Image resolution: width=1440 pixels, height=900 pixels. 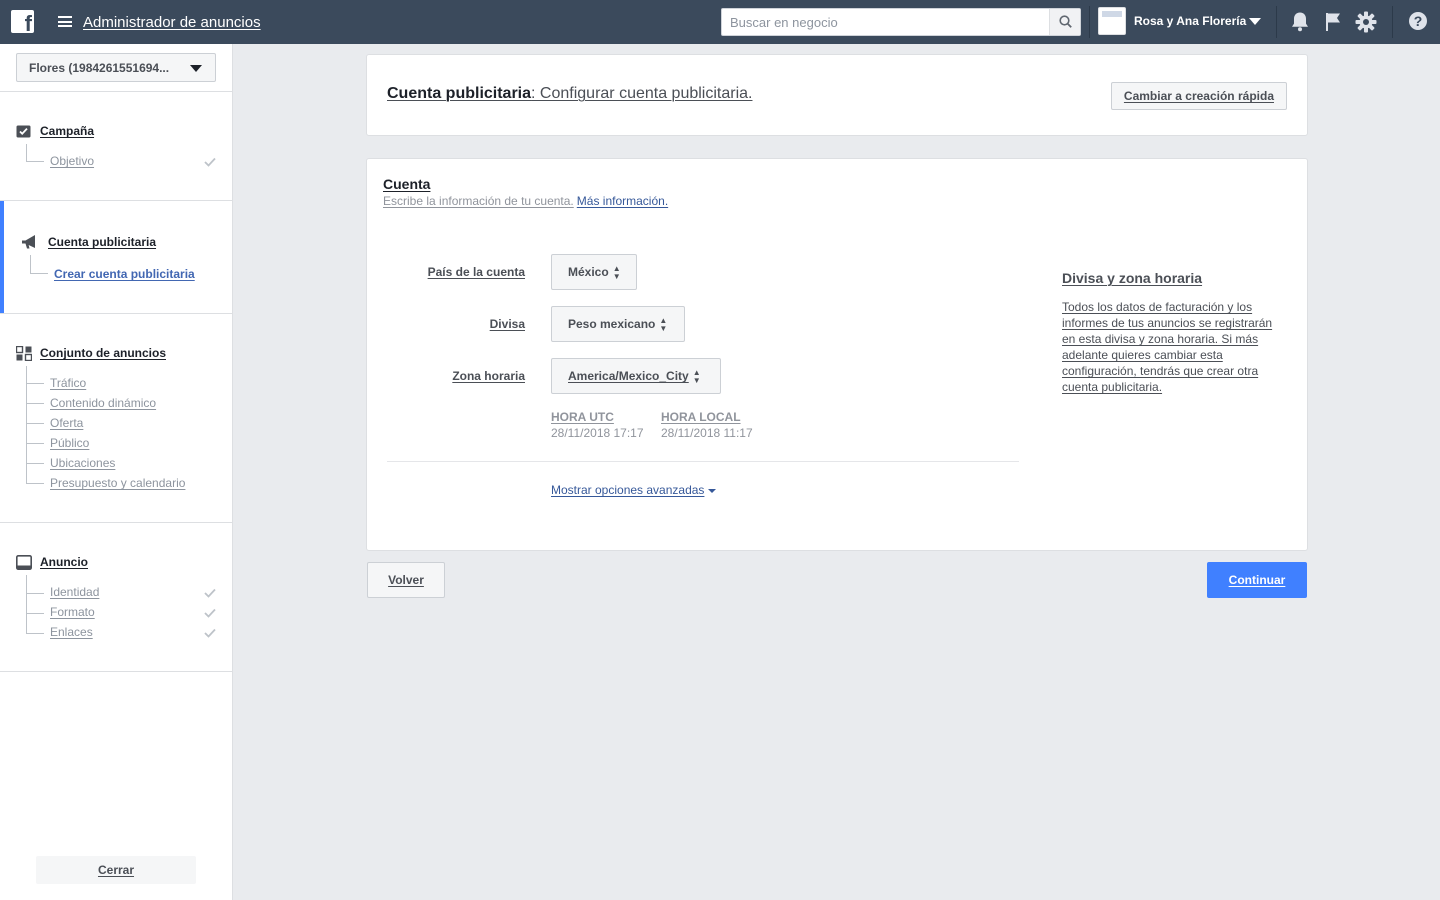 I want to click on quick-creation-button: Cambiar a creación rápida, so click(x=1198, y=96).